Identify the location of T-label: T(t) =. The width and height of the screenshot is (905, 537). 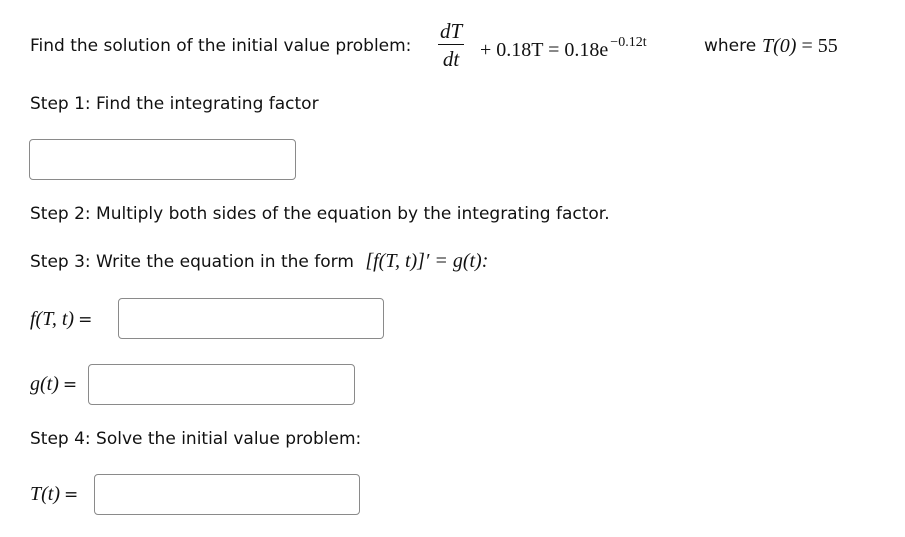
(54, 494).